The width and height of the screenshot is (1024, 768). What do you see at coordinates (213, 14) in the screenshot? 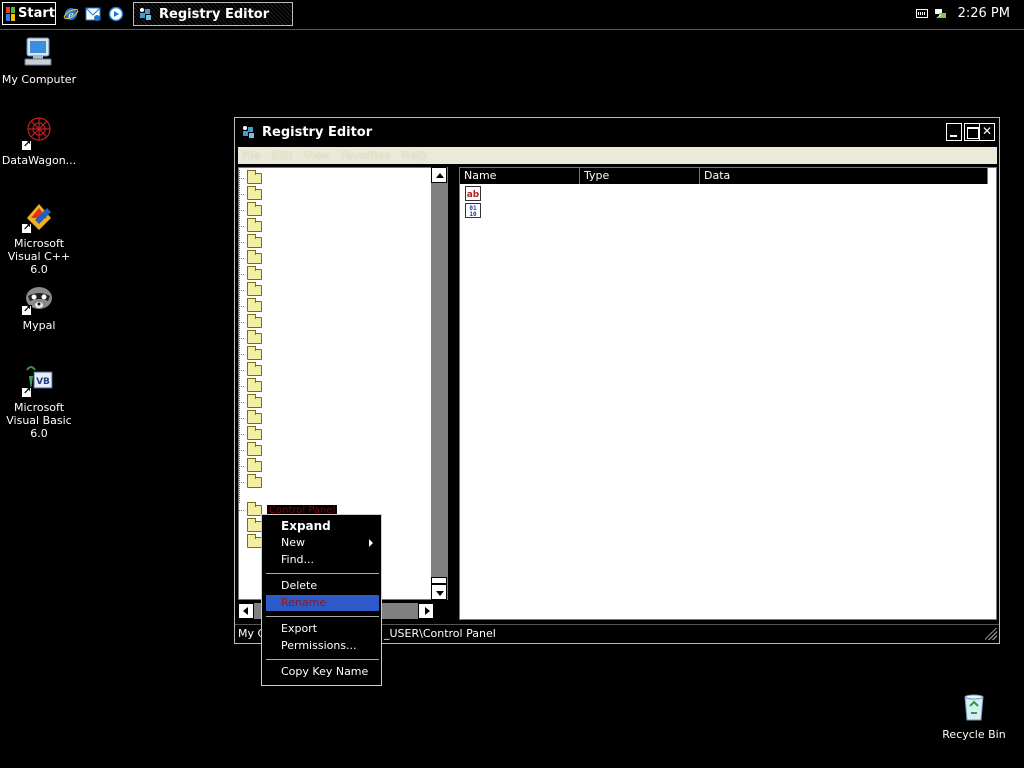
I see `taskbar-registry-editor-button: Registry Editor` at bounding box center [213, 14].